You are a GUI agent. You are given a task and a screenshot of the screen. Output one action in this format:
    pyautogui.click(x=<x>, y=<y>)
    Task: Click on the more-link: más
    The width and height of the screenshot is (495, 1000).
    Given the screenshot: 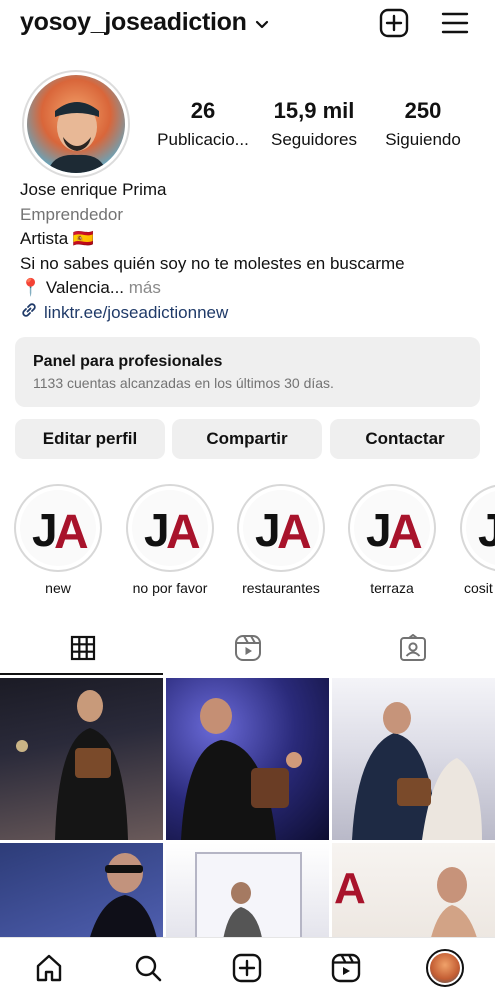 What is the action you would take?
    pyautogui.click(x=145, y=287)
    